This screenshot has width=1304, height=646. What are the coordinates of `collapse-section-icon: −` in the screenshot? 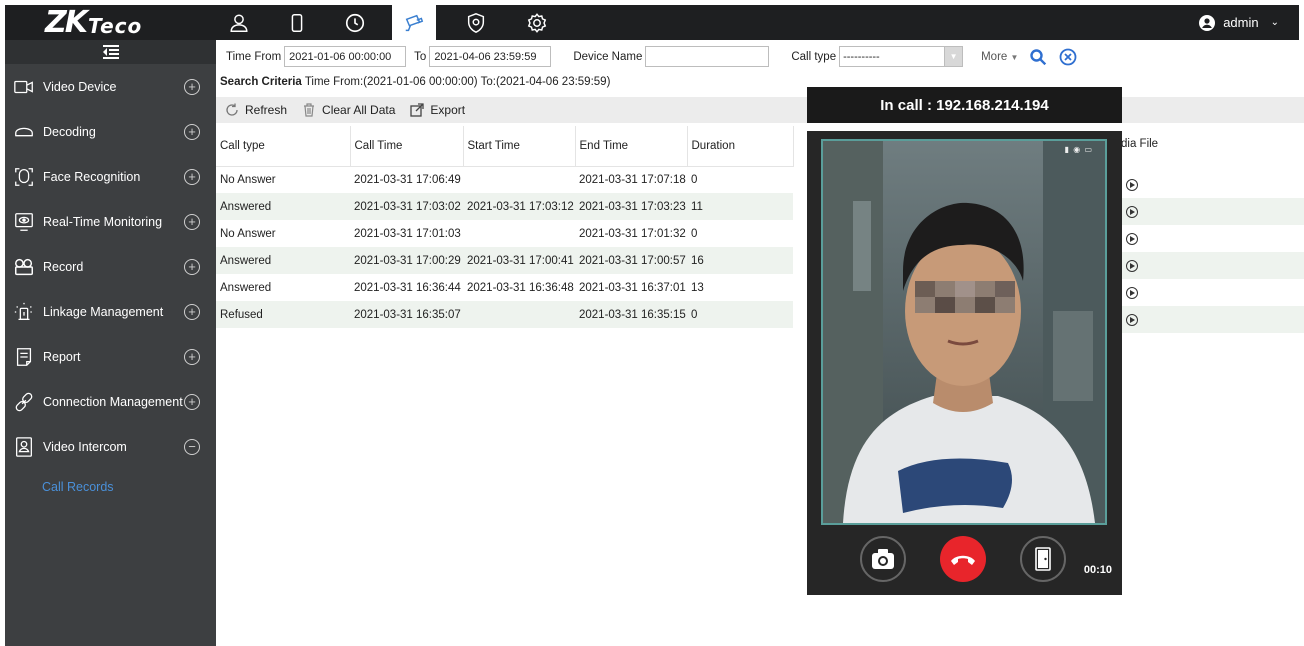 It's located at (192, 446).